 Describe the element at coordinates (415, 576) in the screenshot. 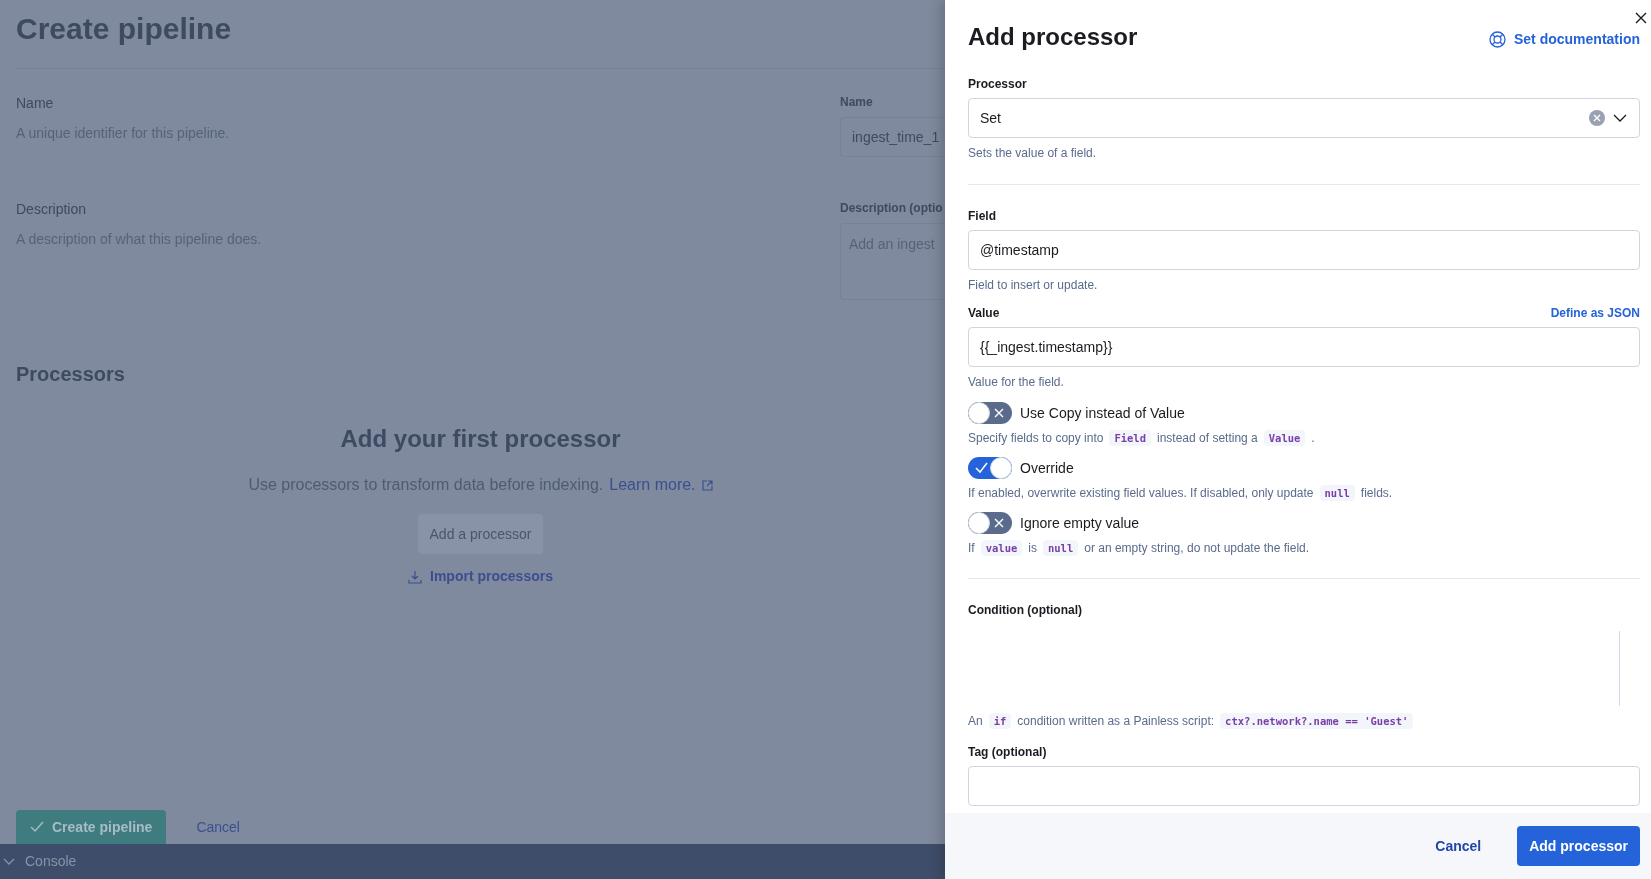

I see `download-icon` at that location.